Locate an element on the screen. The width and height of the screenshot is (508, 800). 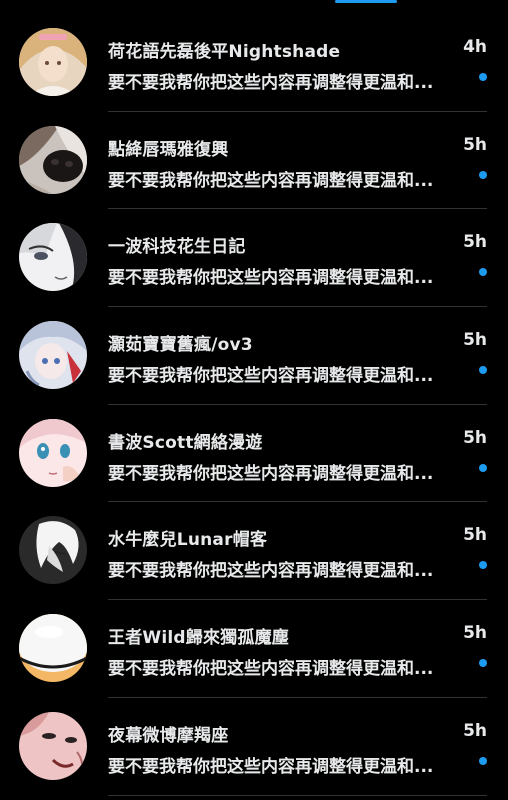
conversation-name: 水牛麼兒Lunar帽客 is located at coordinates (188, 540).